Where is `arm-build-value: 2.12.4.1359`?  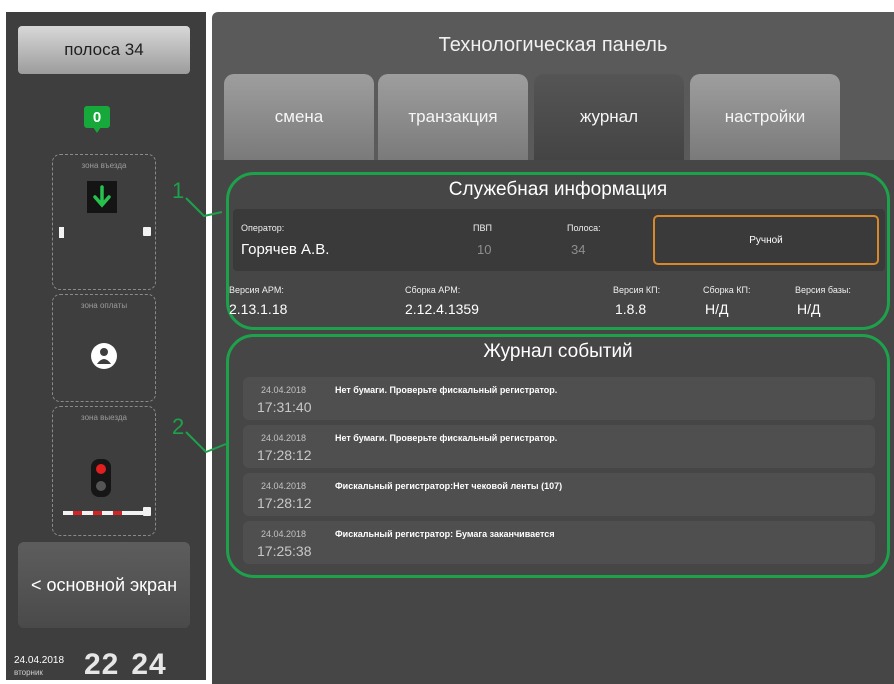 arm-build-value: 2.12.4.1359 is located at coordinates (442, 309).